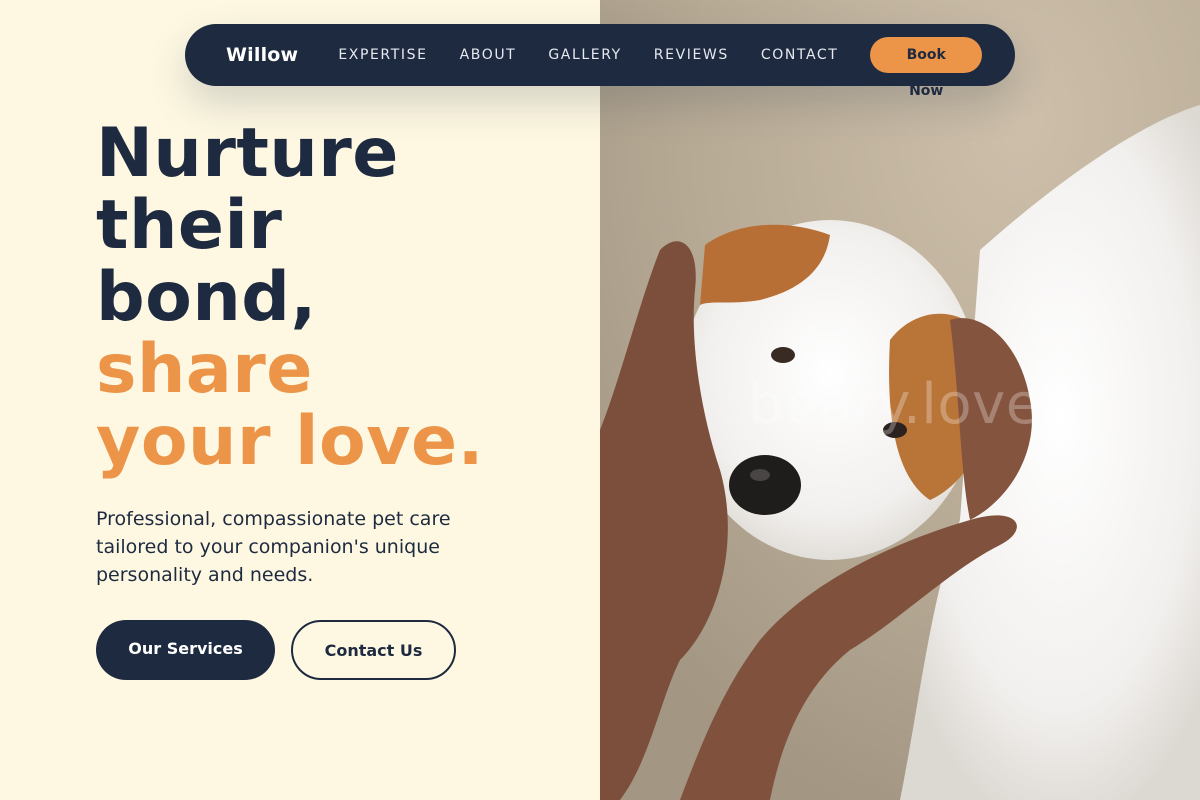 The image size is (1200, 800). What do you see at coordinates (204, 369) in the screenshot?
I see `hero-title-accent-line: share` at bounding box center [204, 369].